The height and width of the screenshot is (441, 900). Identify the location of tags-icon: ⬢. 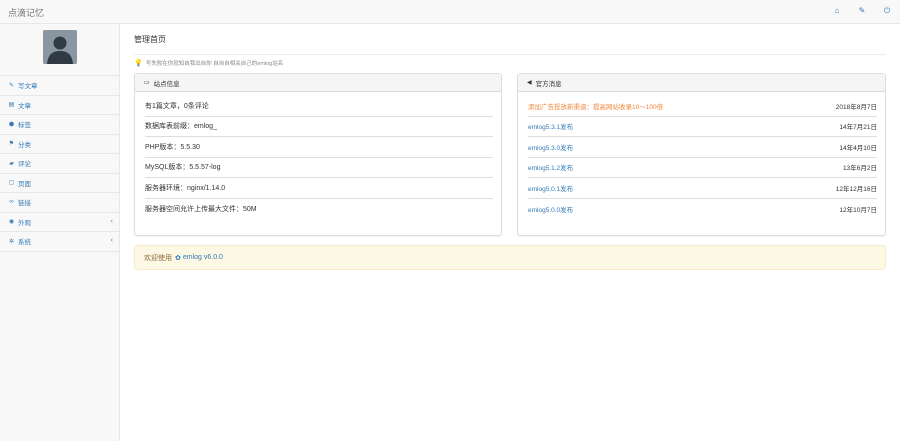
(11, 124).